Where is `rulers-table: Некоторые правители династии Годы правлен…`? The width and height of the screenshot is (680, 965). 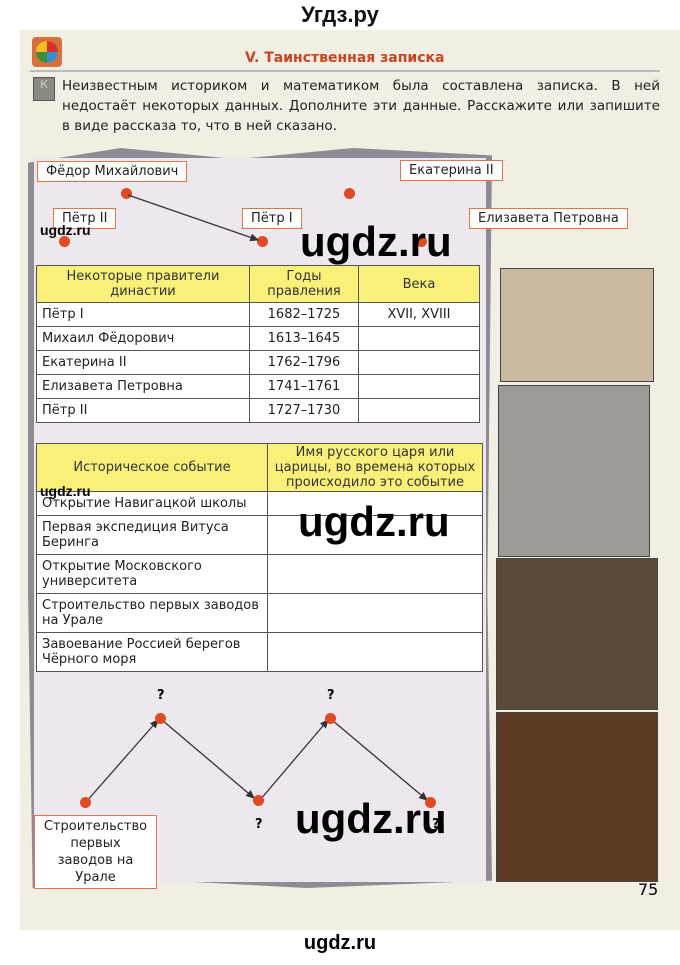 rulers-table: Некоторые правители династии Годы правлен… is located at coordinates (258, 344).